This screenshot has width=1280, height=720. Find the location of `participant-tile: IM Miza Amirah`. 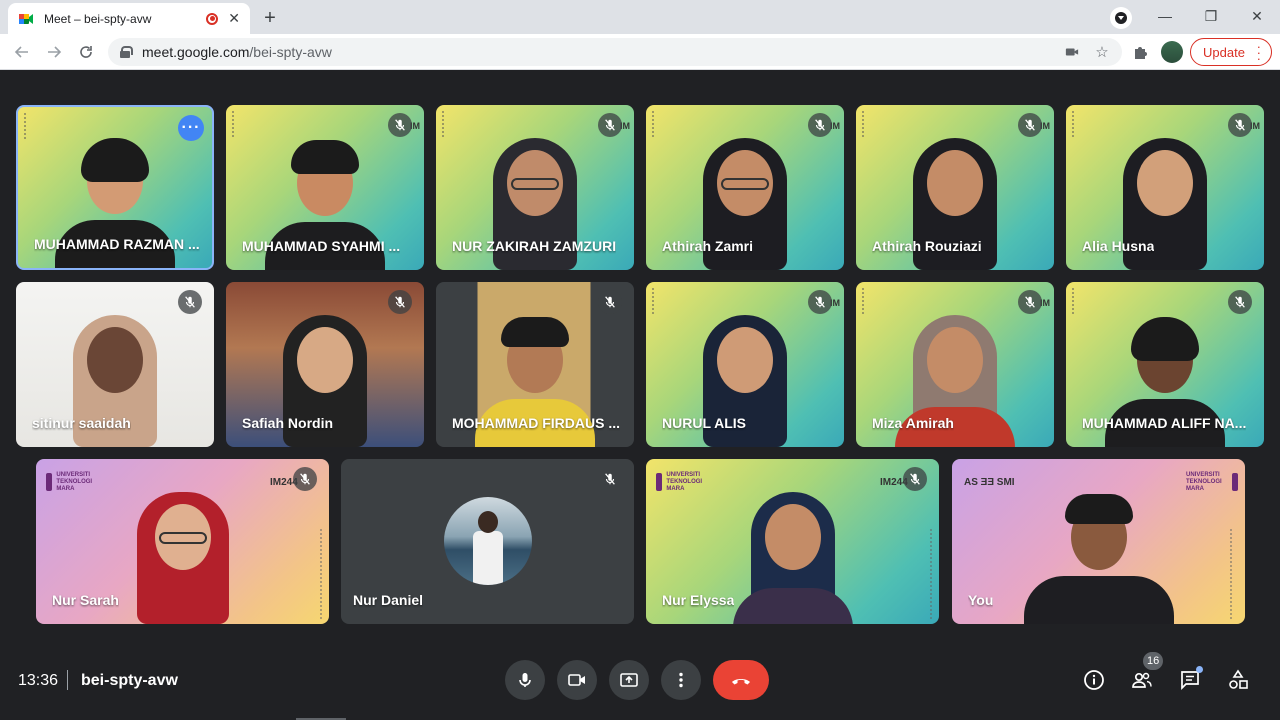

participant-tile: IM Miza Amirah is located at coordinates (955, 364).